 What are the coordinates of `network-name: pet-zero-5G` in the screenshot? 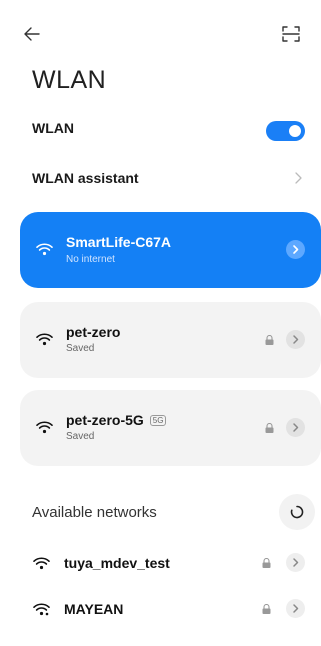 It's located at (105, 420).